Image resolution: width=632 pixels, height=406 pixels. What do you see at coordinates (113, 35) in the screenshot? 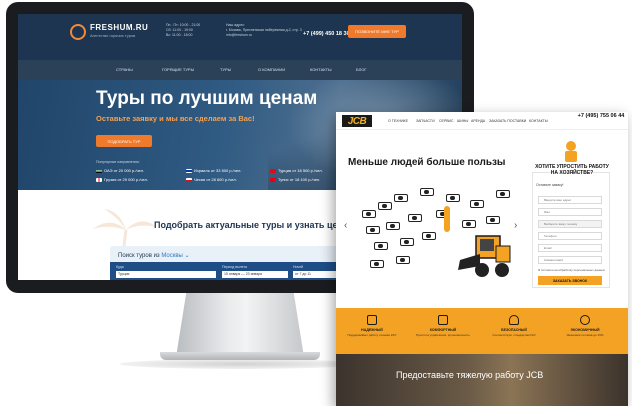
I see `freshum-logo-subtitle: Агентство горячих туров` at bounding box center [113, 35].